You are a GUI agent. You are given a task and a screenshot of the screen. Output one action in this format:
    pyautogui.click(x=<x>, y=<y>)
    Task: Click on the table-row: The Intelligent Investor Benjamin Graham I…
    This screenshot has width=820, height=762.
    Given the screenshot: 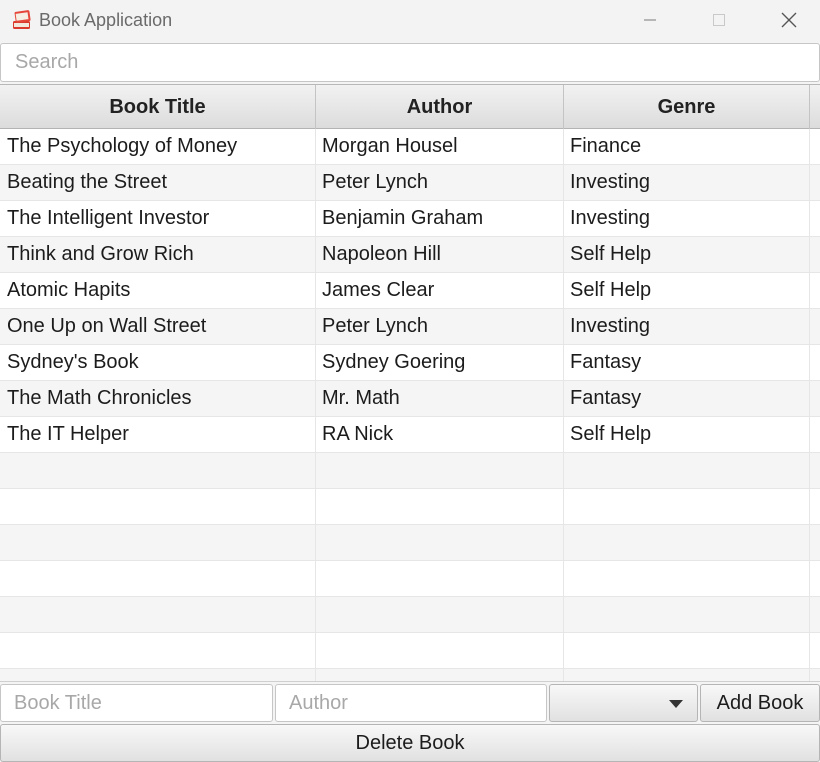 What is the action you would take?
    pyautogui.click(x=410, y=219)
    